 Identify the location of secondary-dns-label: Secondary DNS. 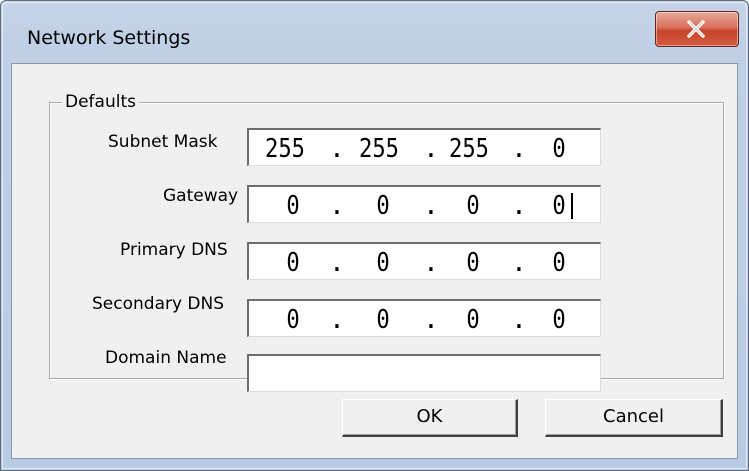
(158, 304).